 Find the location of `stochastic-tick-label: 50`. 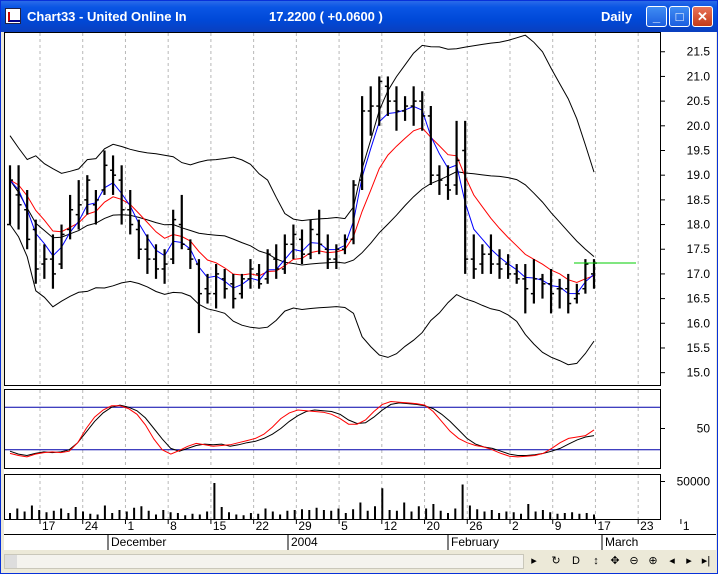

stochastic-tick-label: 50 is located at coordinates (704, 429).